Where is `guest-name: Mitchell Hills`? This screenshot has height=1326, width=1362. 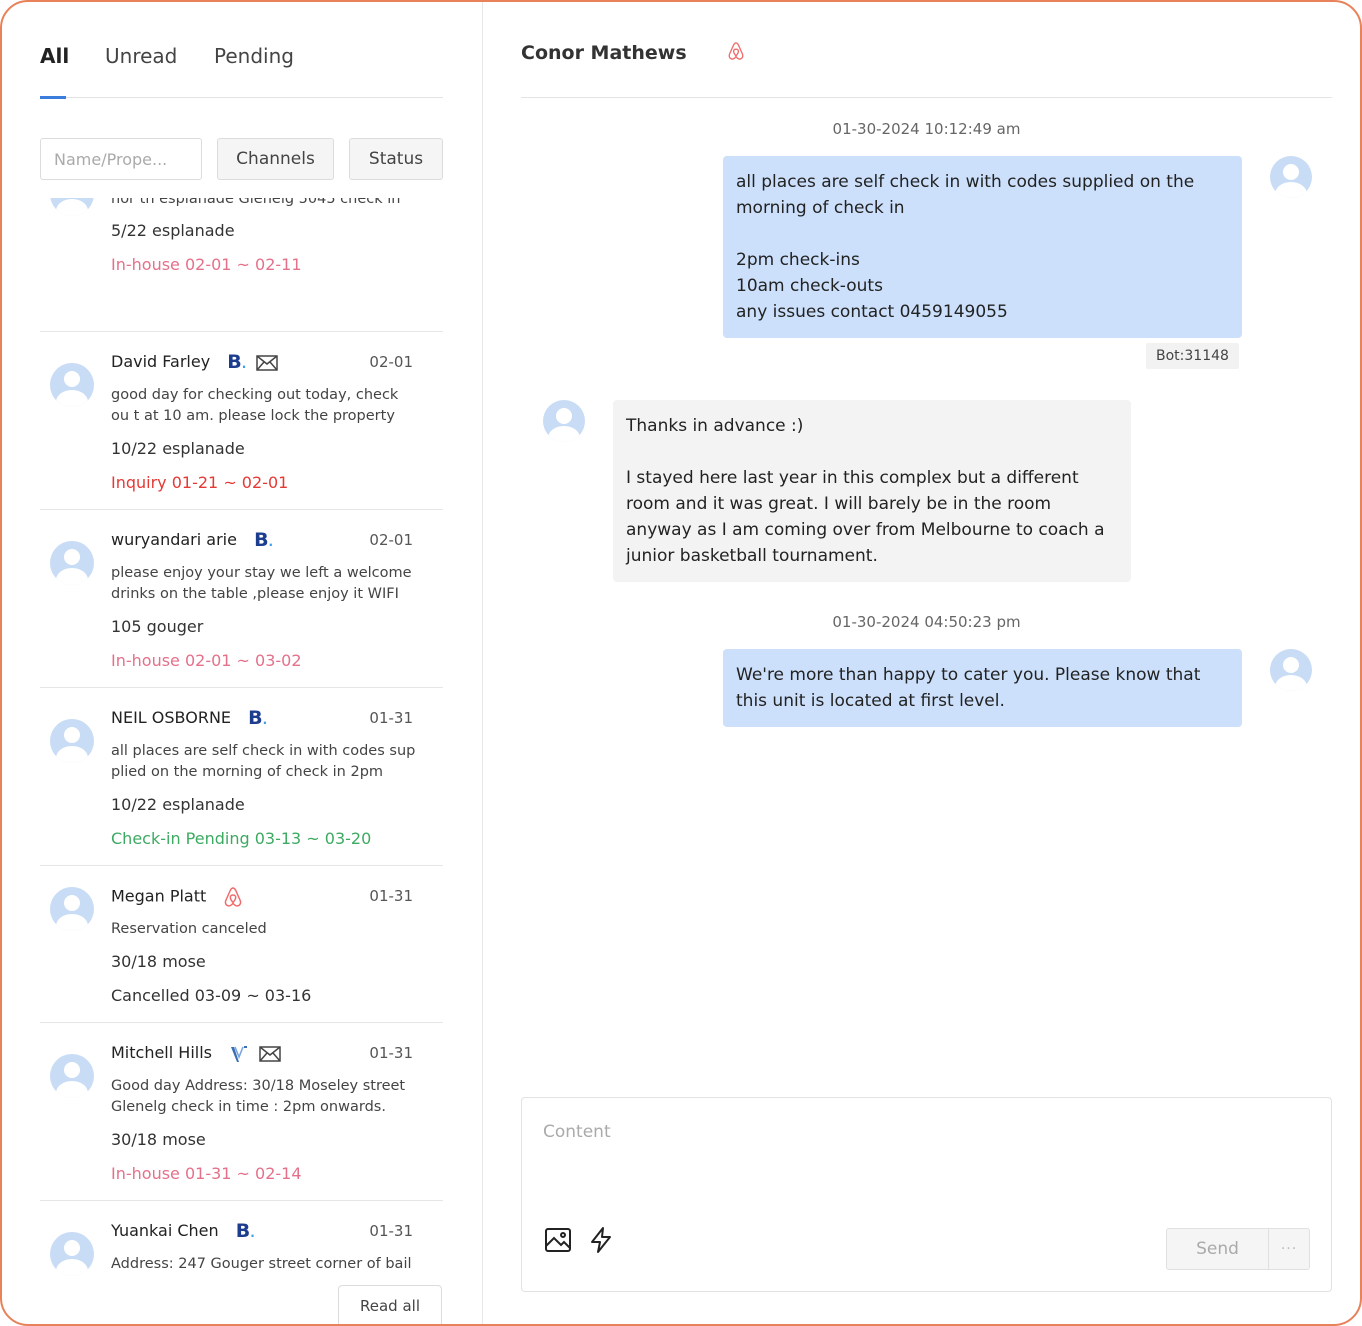 guest-name: Mitchell Hills is located at coordinates (161, 1052).